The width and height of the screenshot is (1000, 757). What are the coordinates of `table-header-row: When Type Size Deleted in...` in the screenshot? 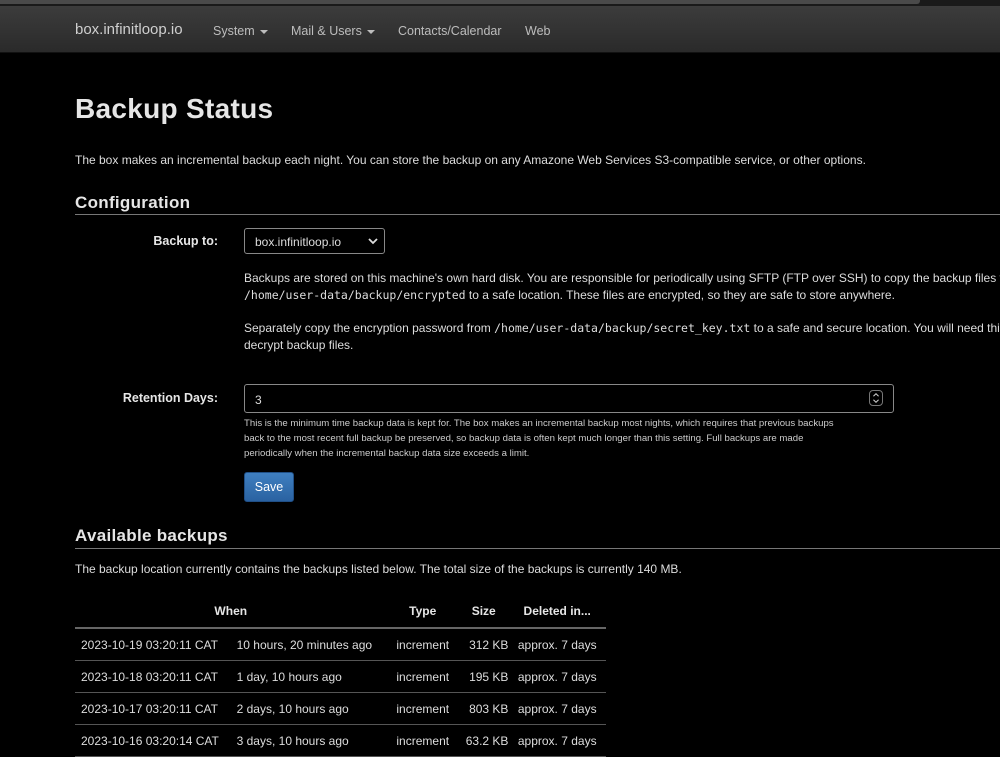 It's located at (340, 612).